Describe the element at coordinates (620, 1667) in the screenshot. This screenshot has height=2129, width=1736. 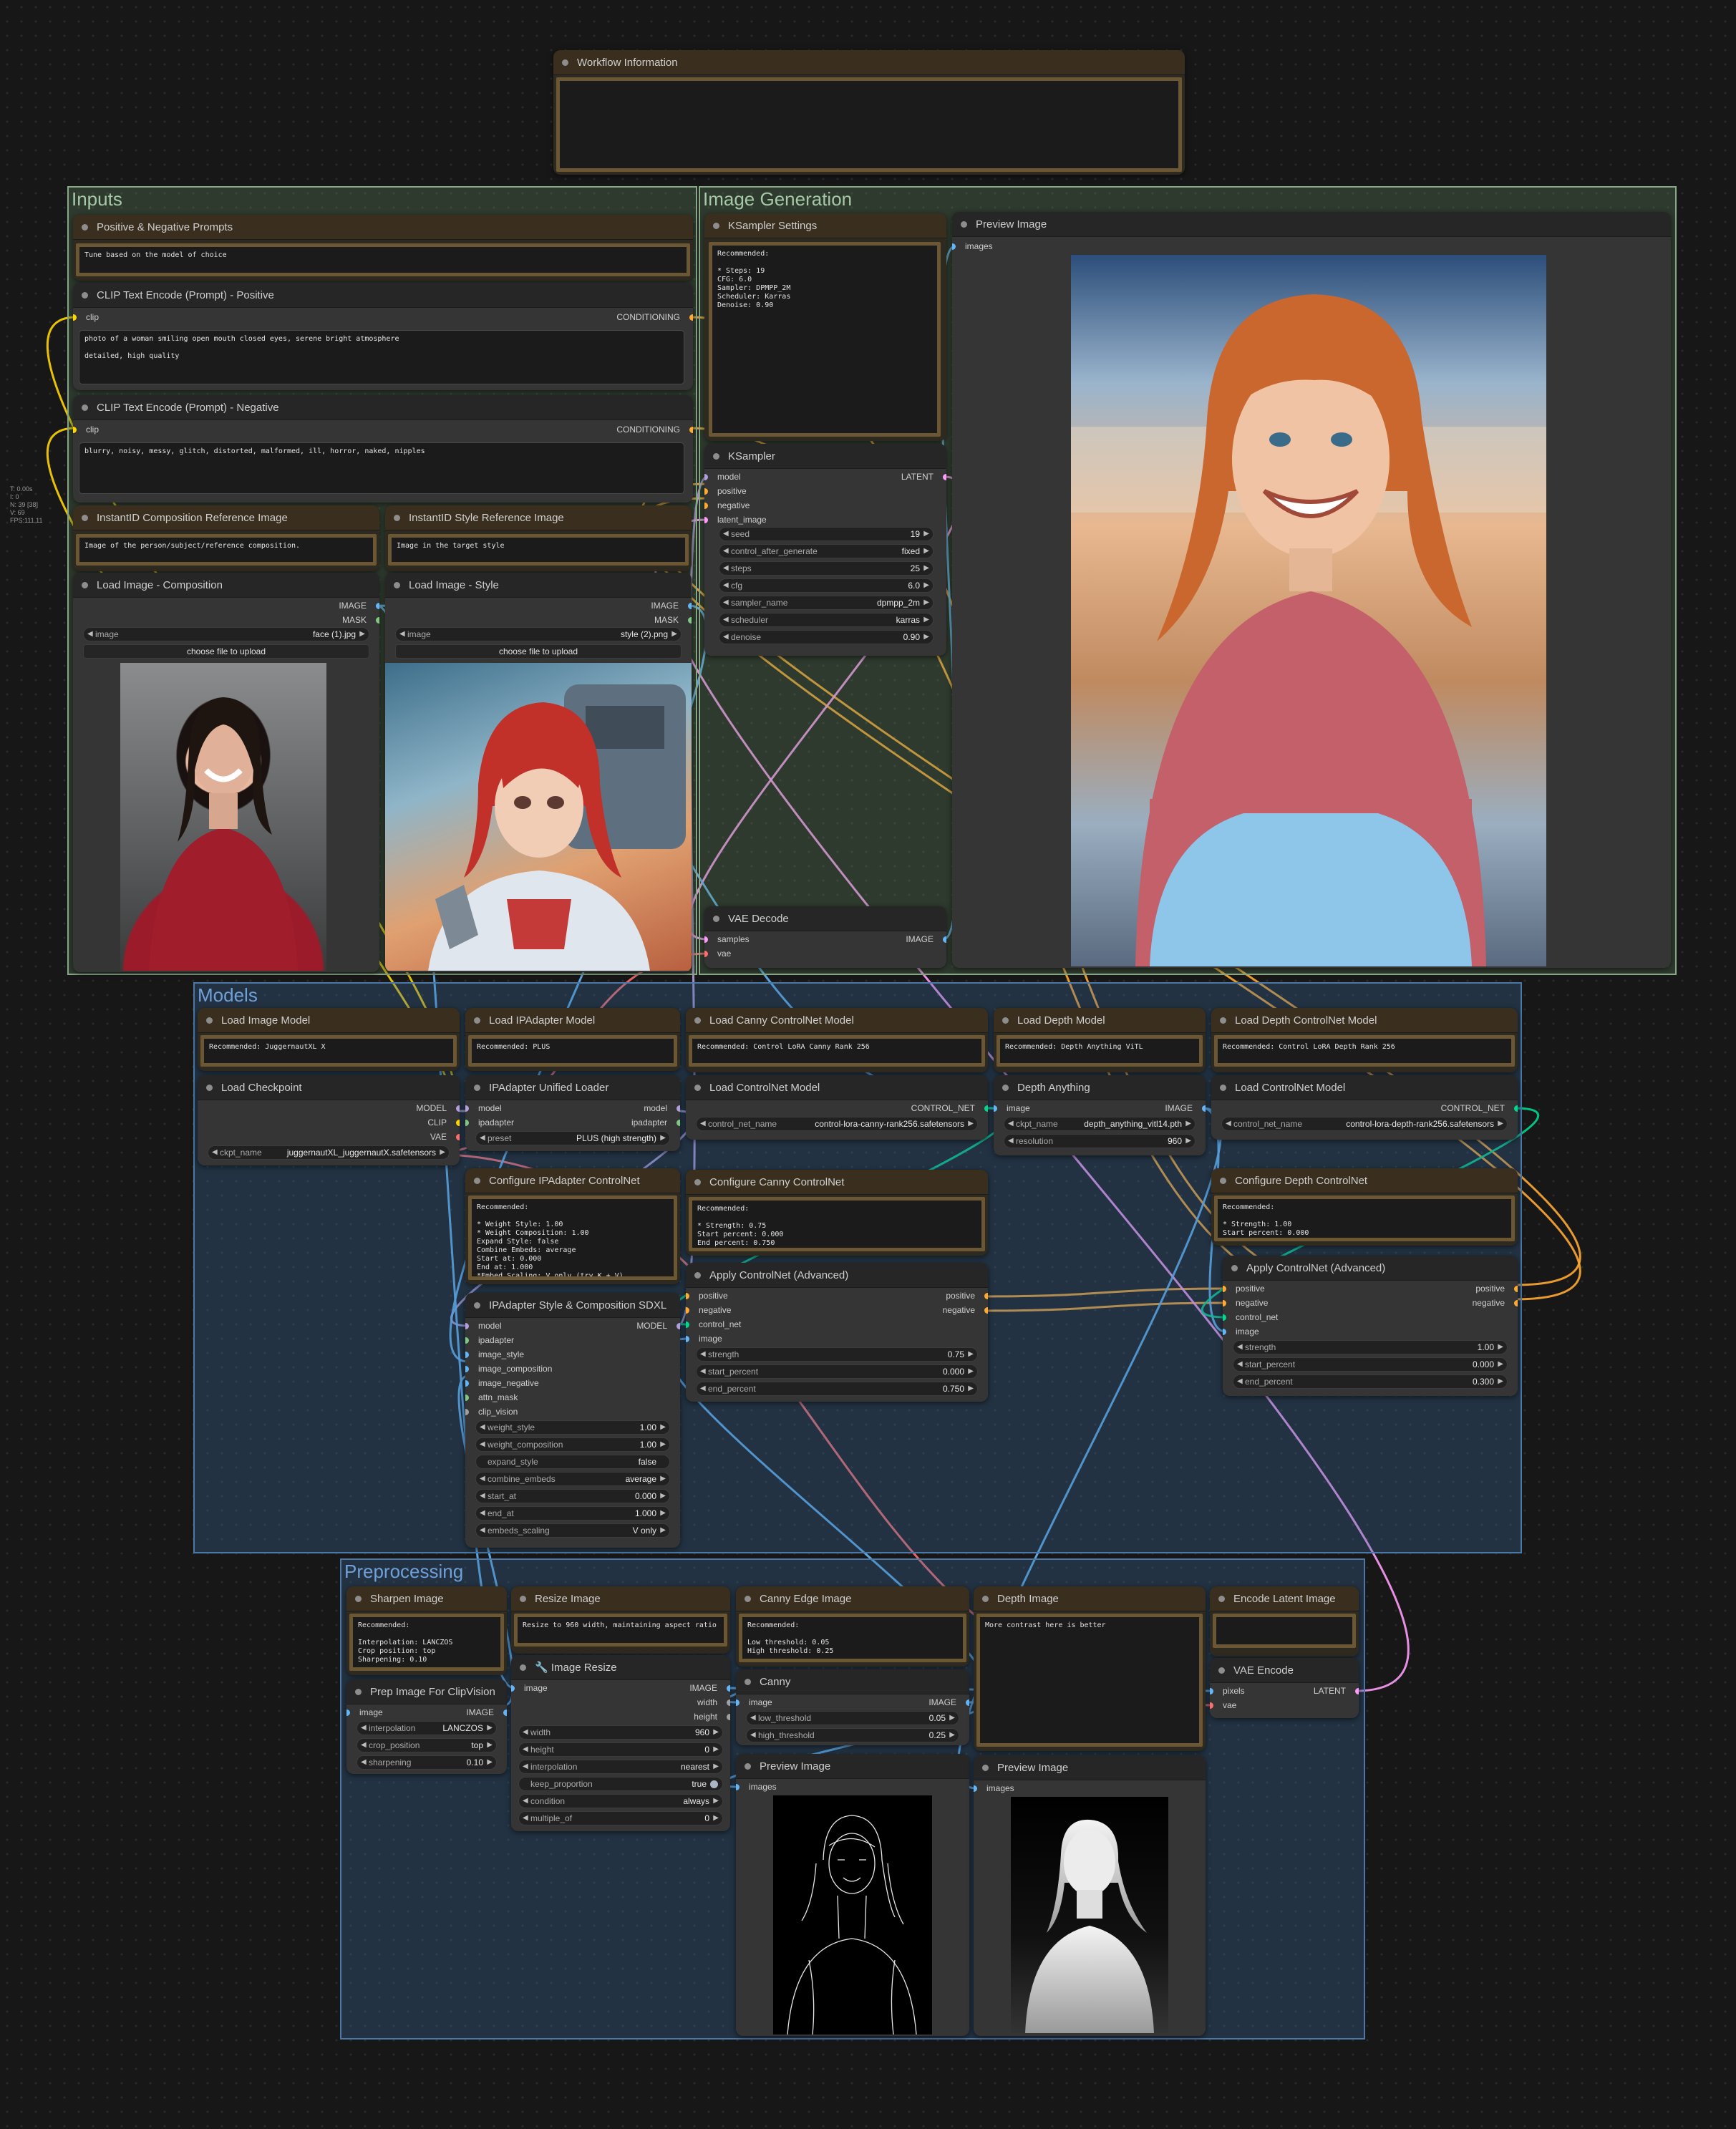
I see `node-header: 🔧 Image Resize` at that location.